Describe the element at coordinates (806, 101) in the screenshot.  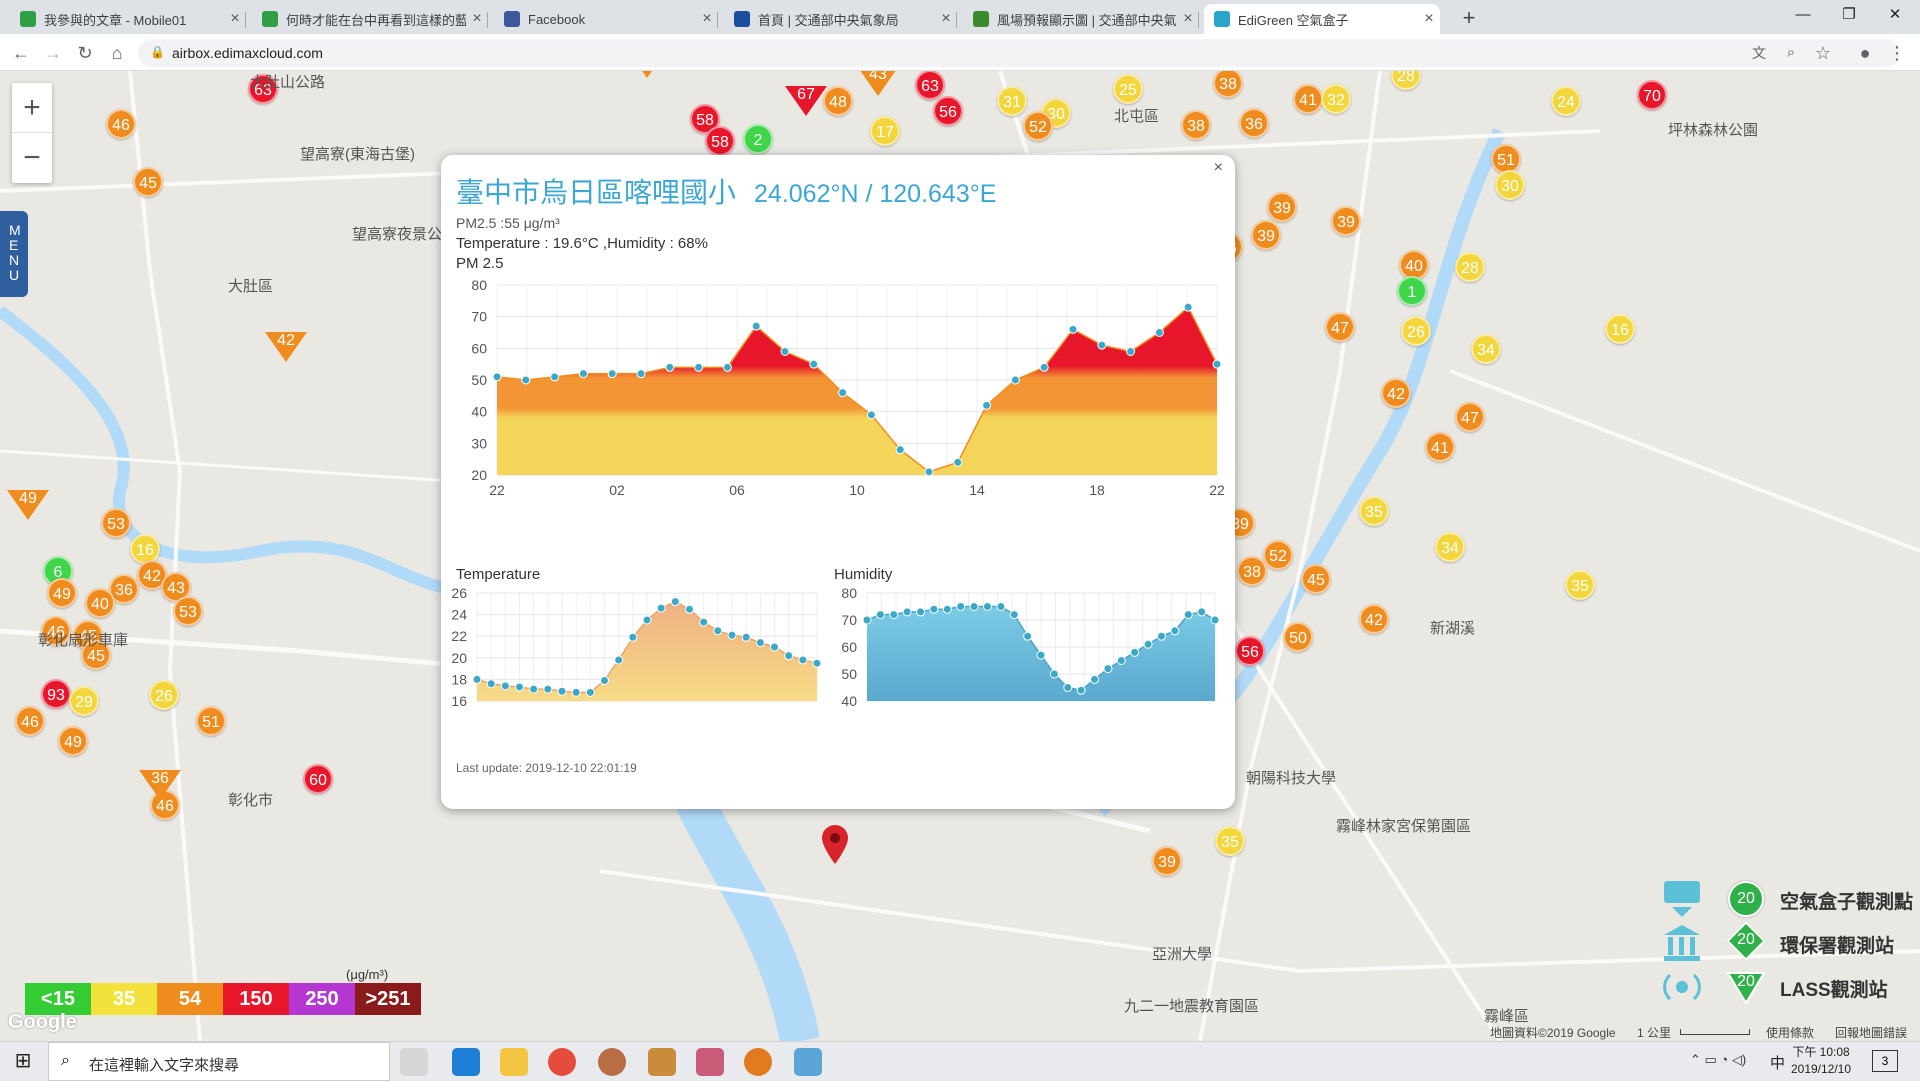
I see `lass-marker: 67` at that location.